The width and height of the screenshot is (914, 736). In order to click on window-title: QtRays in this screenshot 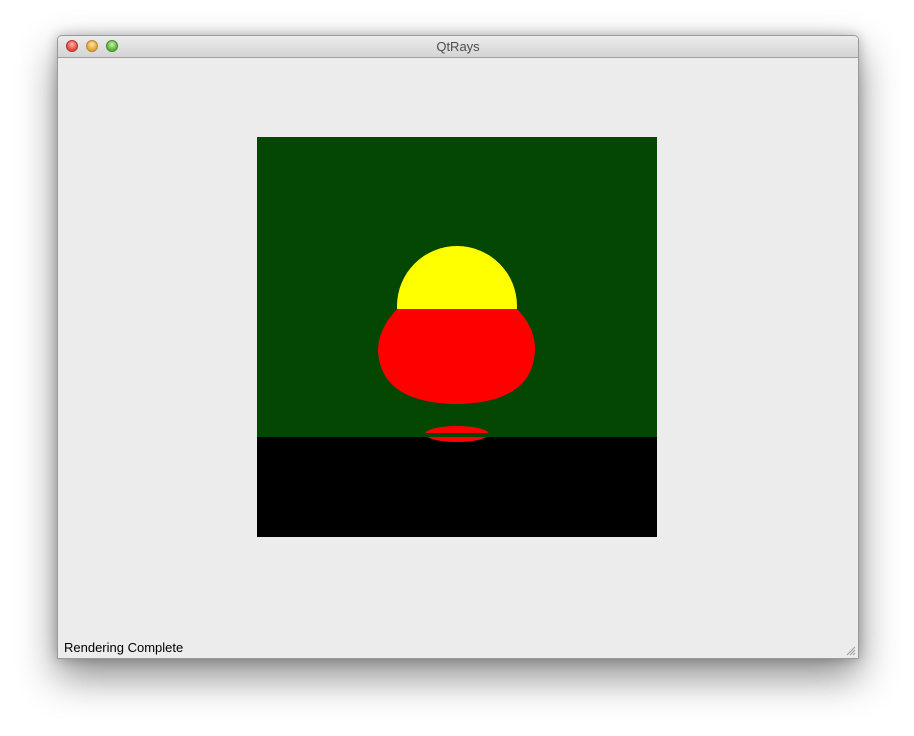, I will do `click(458, 46)`.